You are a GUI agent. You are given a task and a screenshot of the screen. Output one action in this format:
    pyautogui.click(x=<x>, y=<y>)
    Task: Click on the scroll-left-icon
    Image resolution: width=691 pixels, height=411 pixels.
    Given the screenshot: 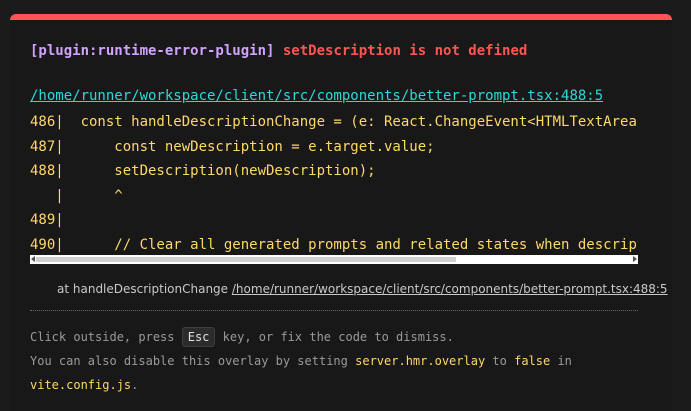 What is the action you would take?
    pyautogui.click(x=33, y=259)
    